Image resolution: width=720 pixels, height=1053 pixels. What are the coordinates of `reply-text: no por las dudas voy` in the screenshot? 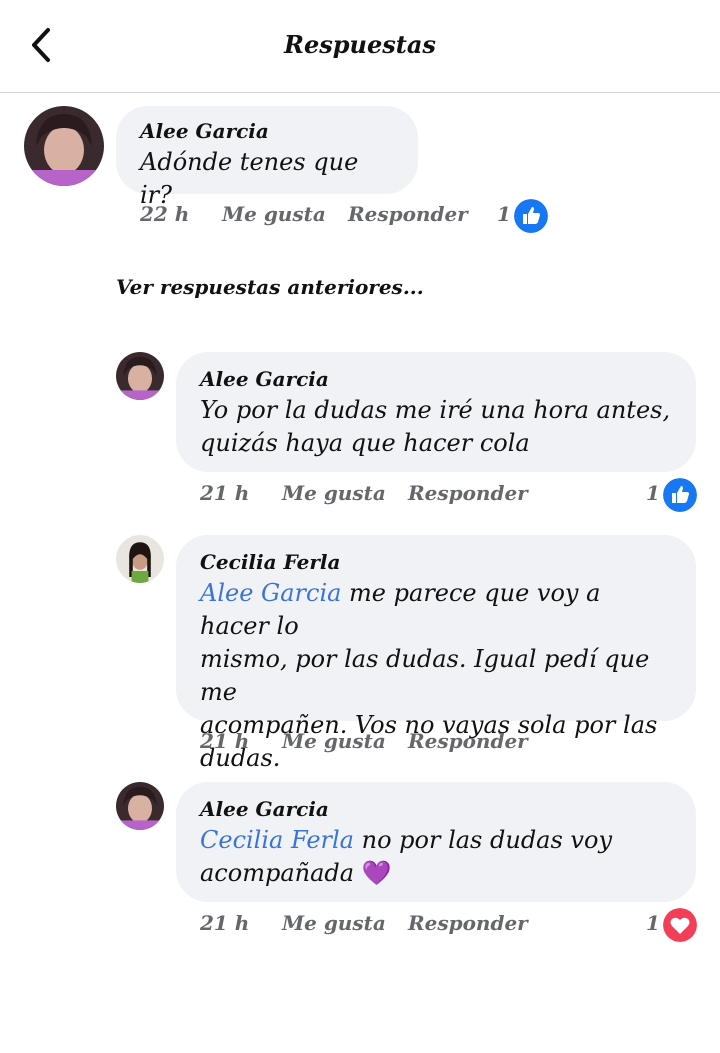 It's located at (482, 840).